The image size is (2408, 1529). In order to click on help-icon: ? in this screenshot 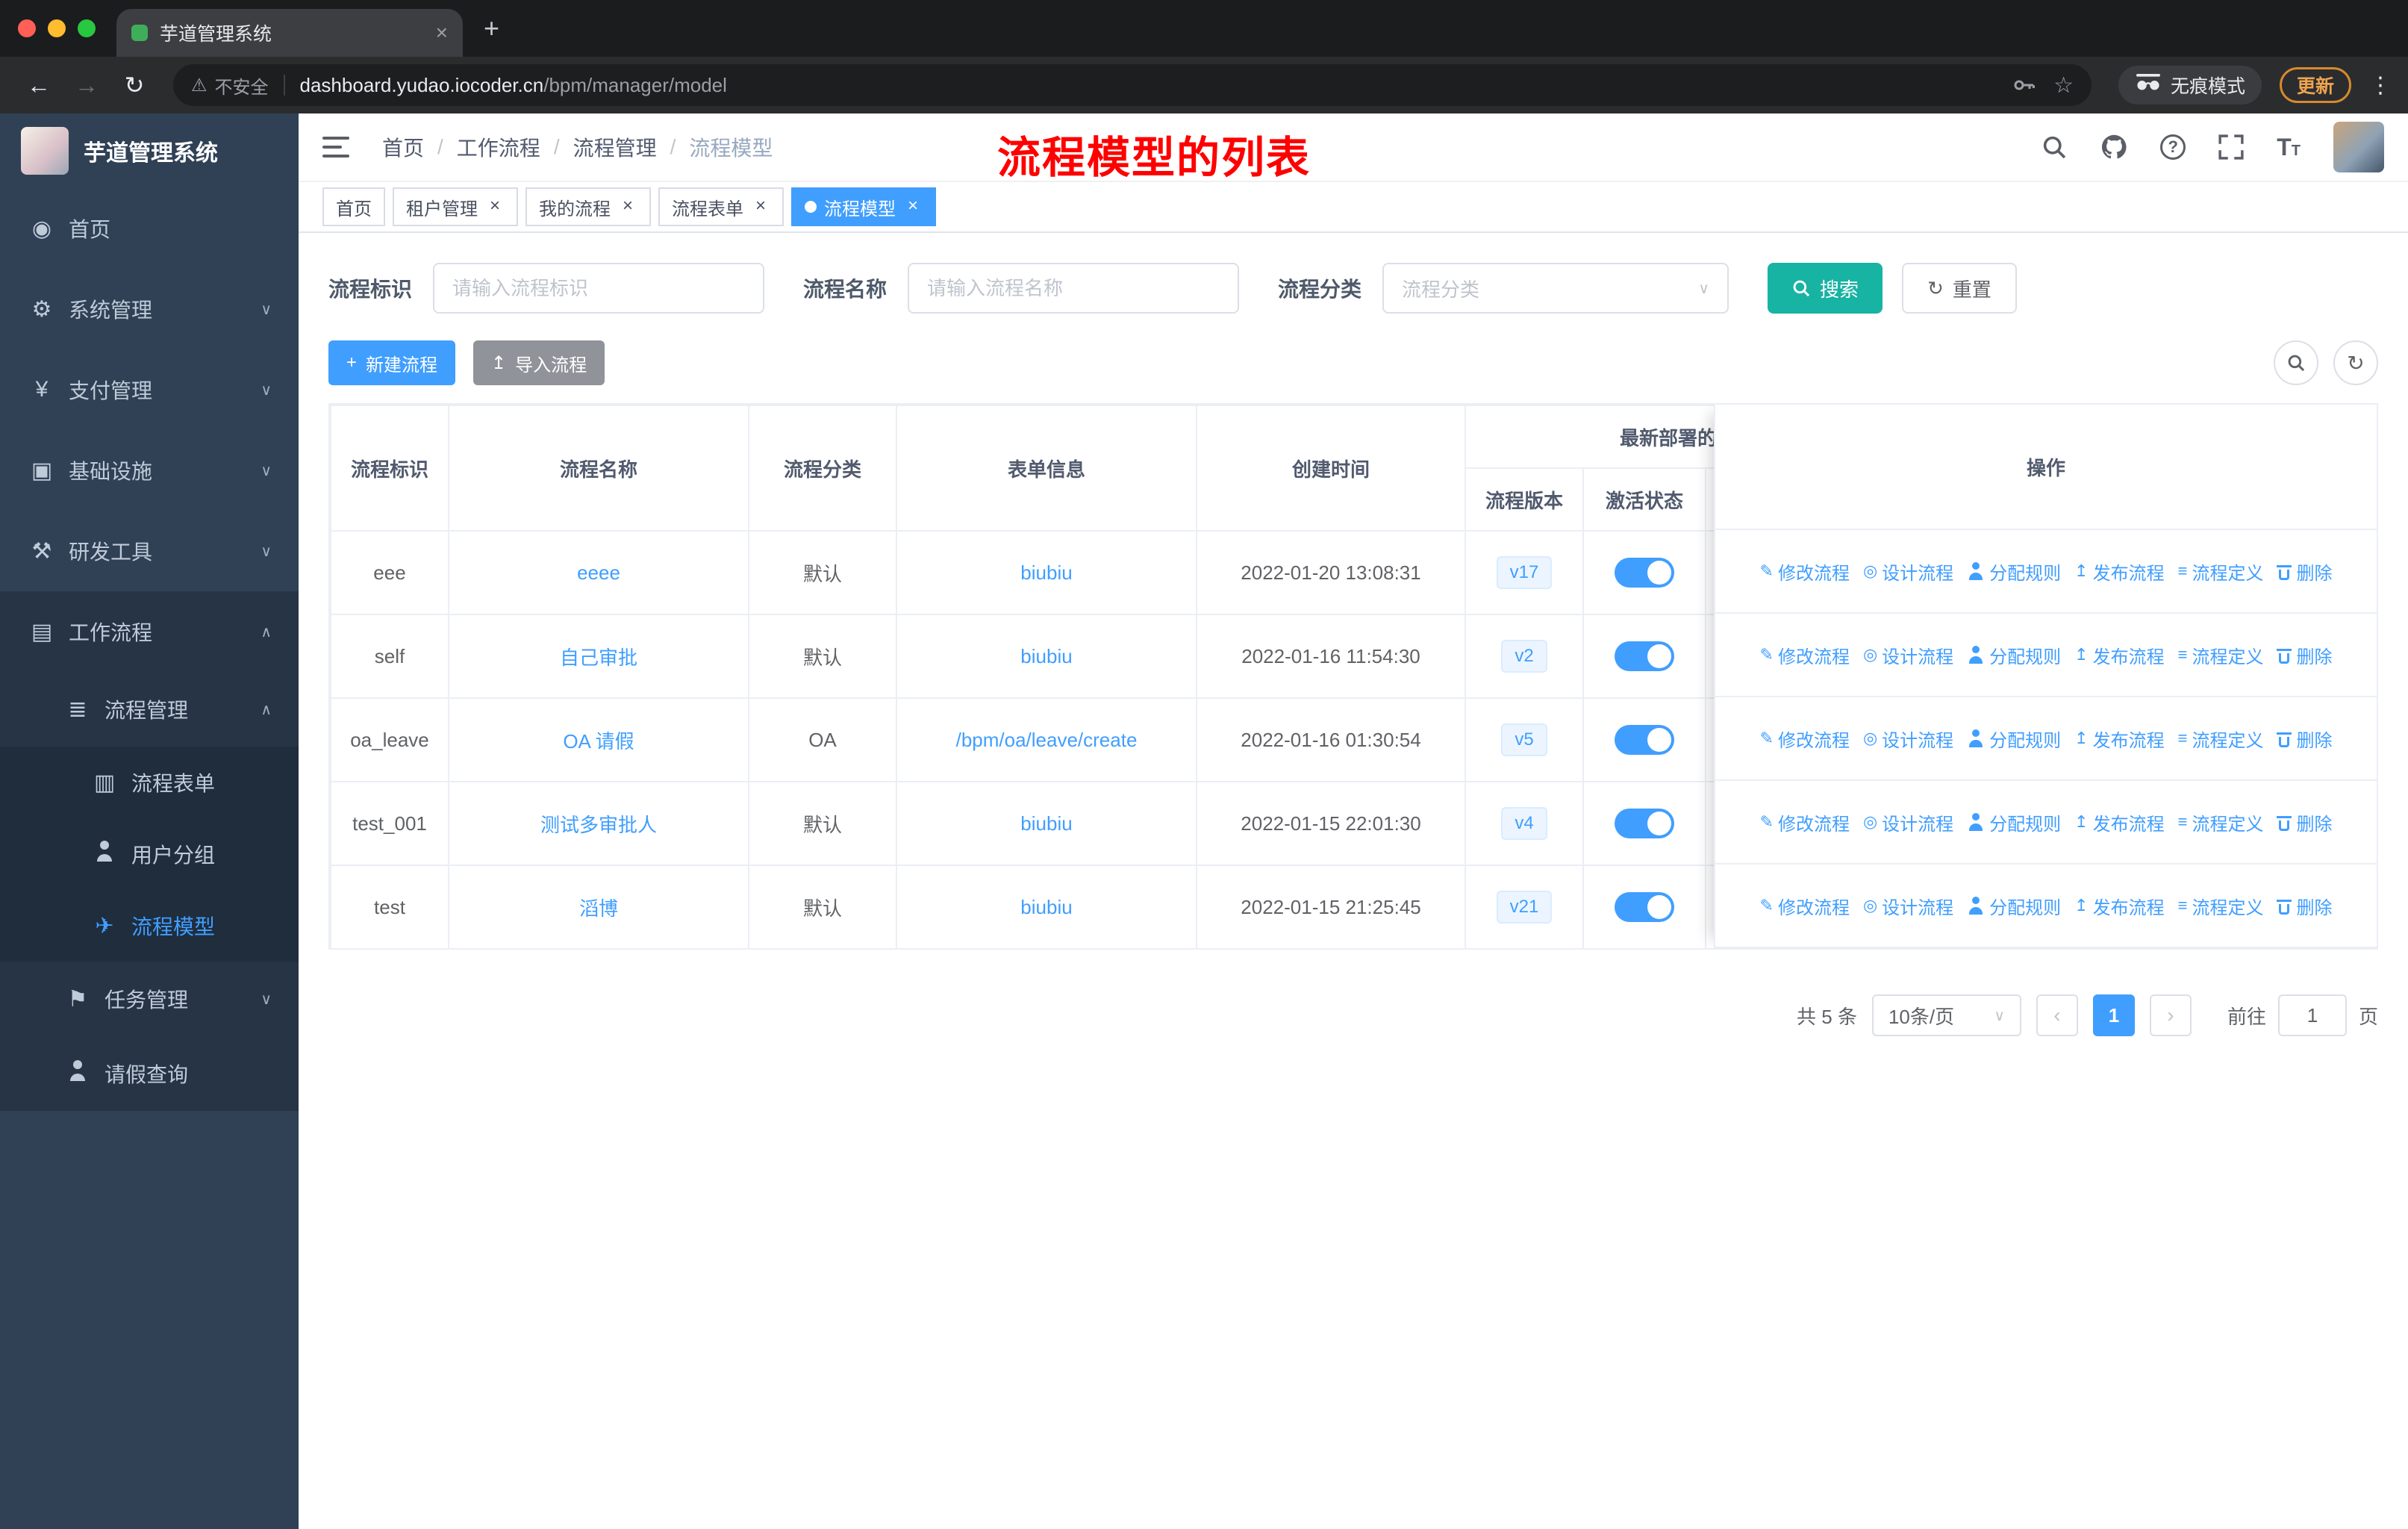, I will do `click(2173, 147)`.